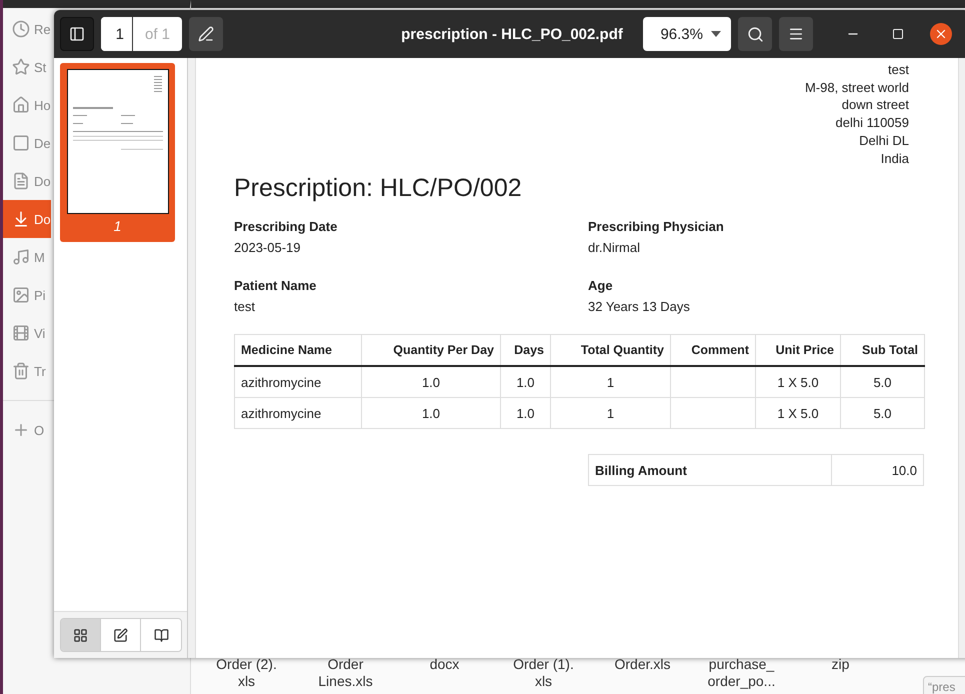  I want to click on field-value: dr.Nirmal, so click(615, 248).